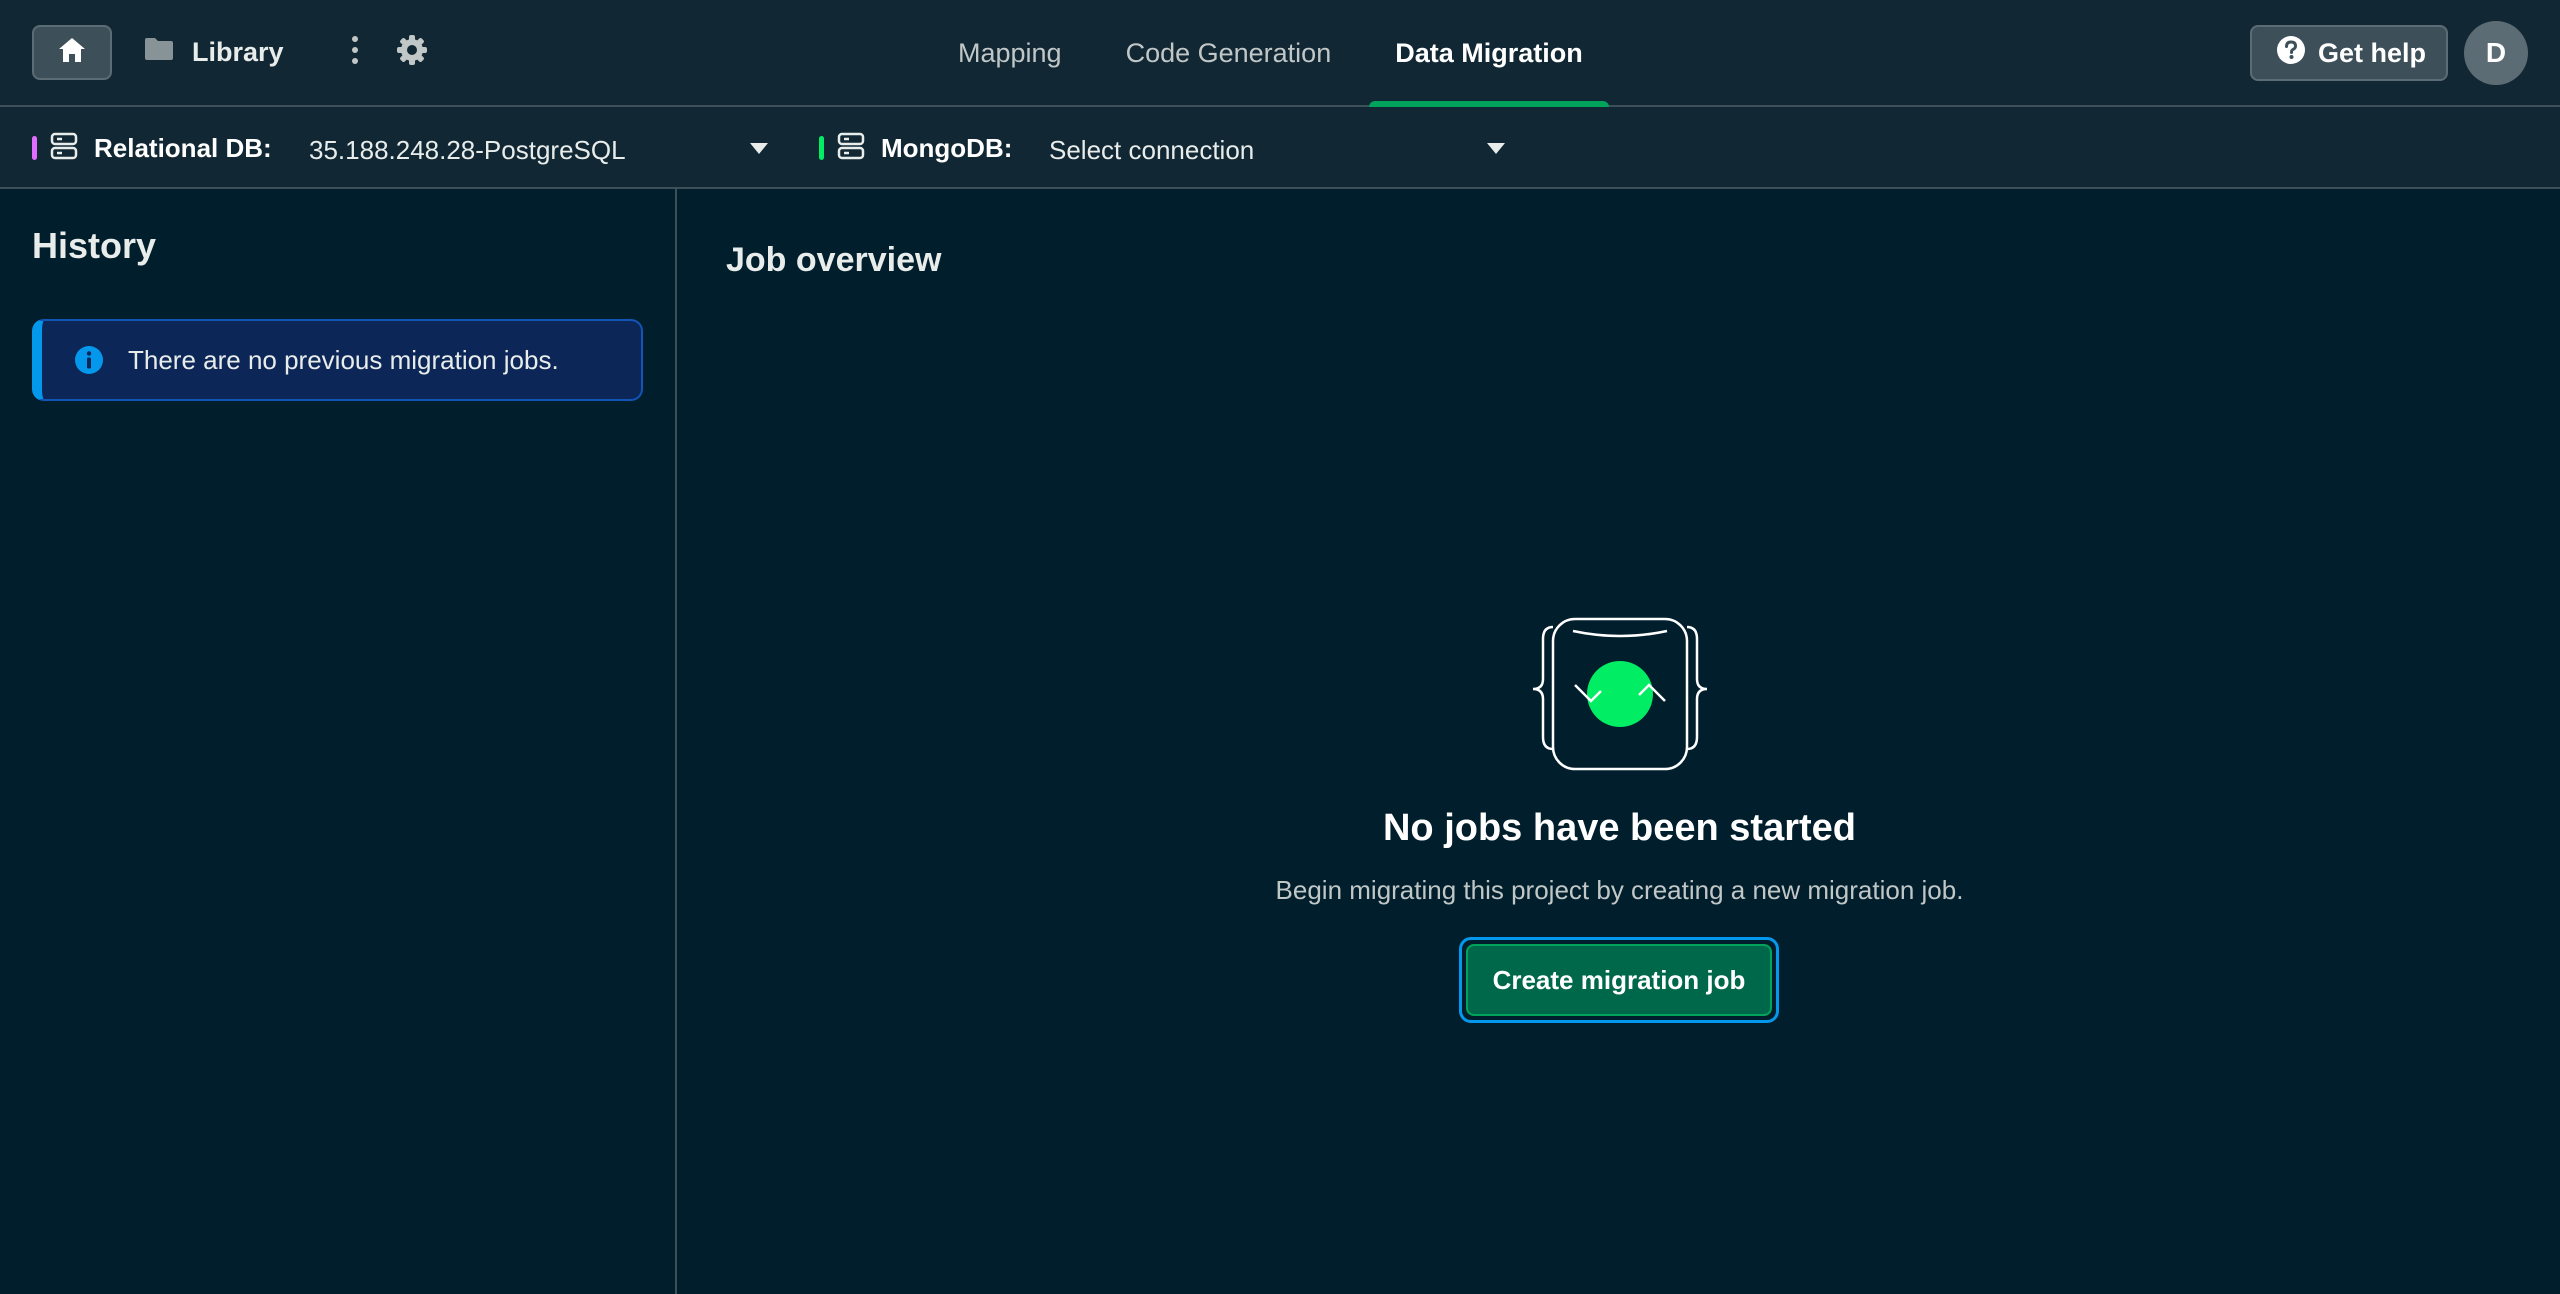 The height and width of the screenshot is (1294, 2560). I want to click on info-banner: There are no previous migration jobs., so click(337, 360).